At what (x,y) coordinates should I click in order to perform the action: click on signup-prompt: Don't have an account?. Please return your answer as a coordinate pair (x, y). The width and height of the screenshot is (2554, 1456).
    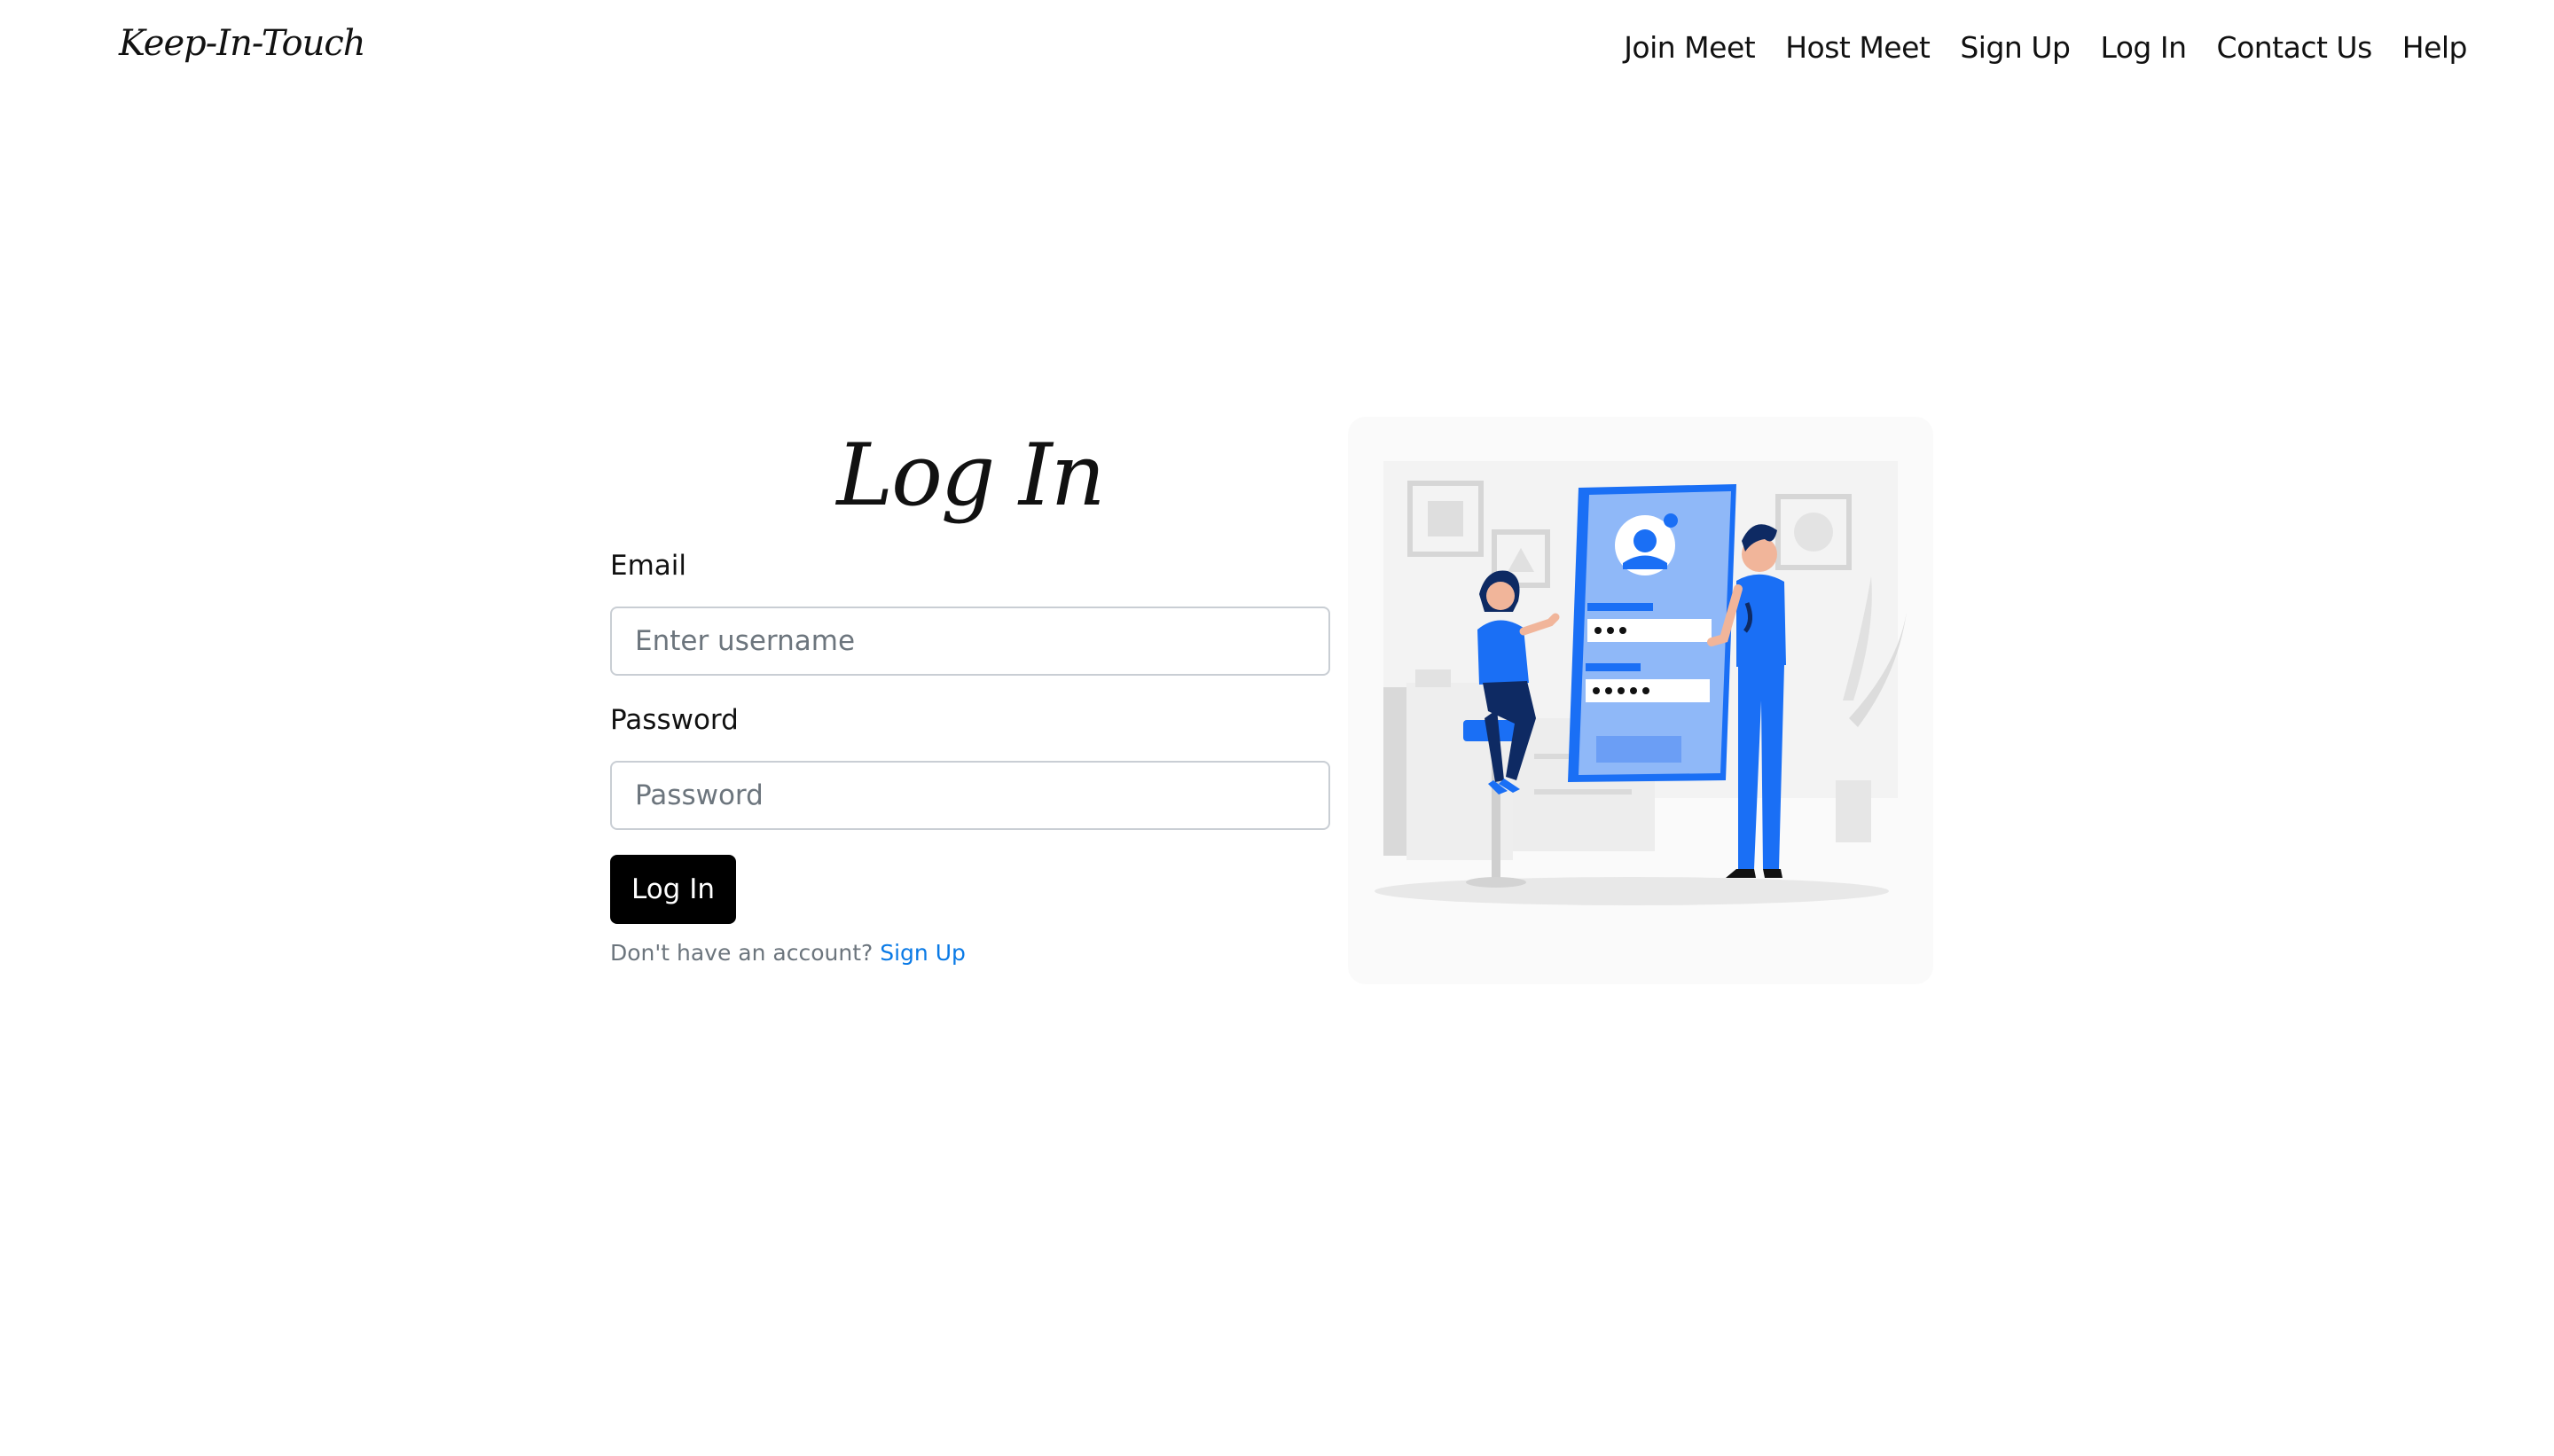
    Looking at the image, I should click on (742, 953).